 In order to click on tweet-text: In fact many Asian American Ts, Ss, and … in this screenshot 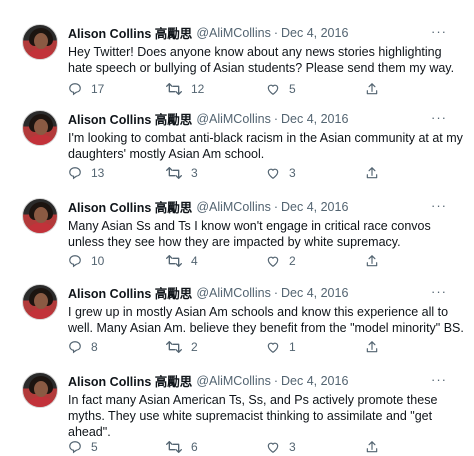, I will do `click(253, 416)`.